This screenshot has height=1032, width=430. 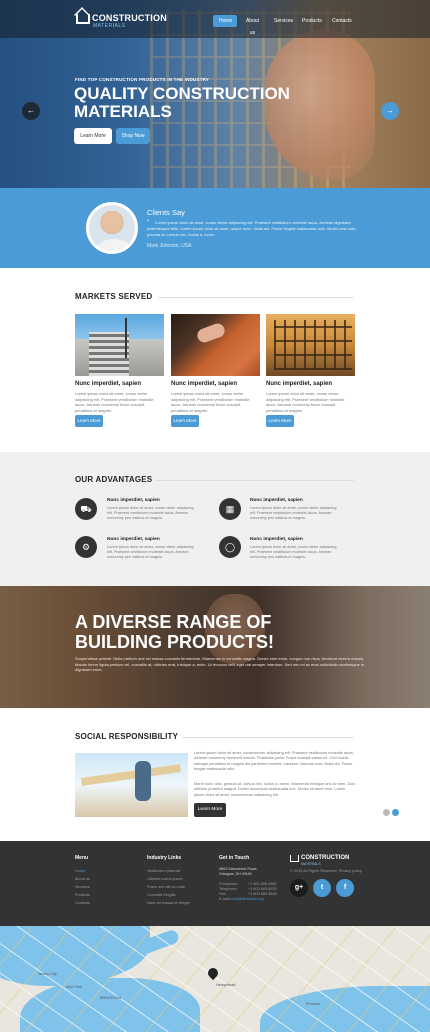 I want to click on social-title: SOCIAL RESPONSIBILITY, so click(x=127, y=736).